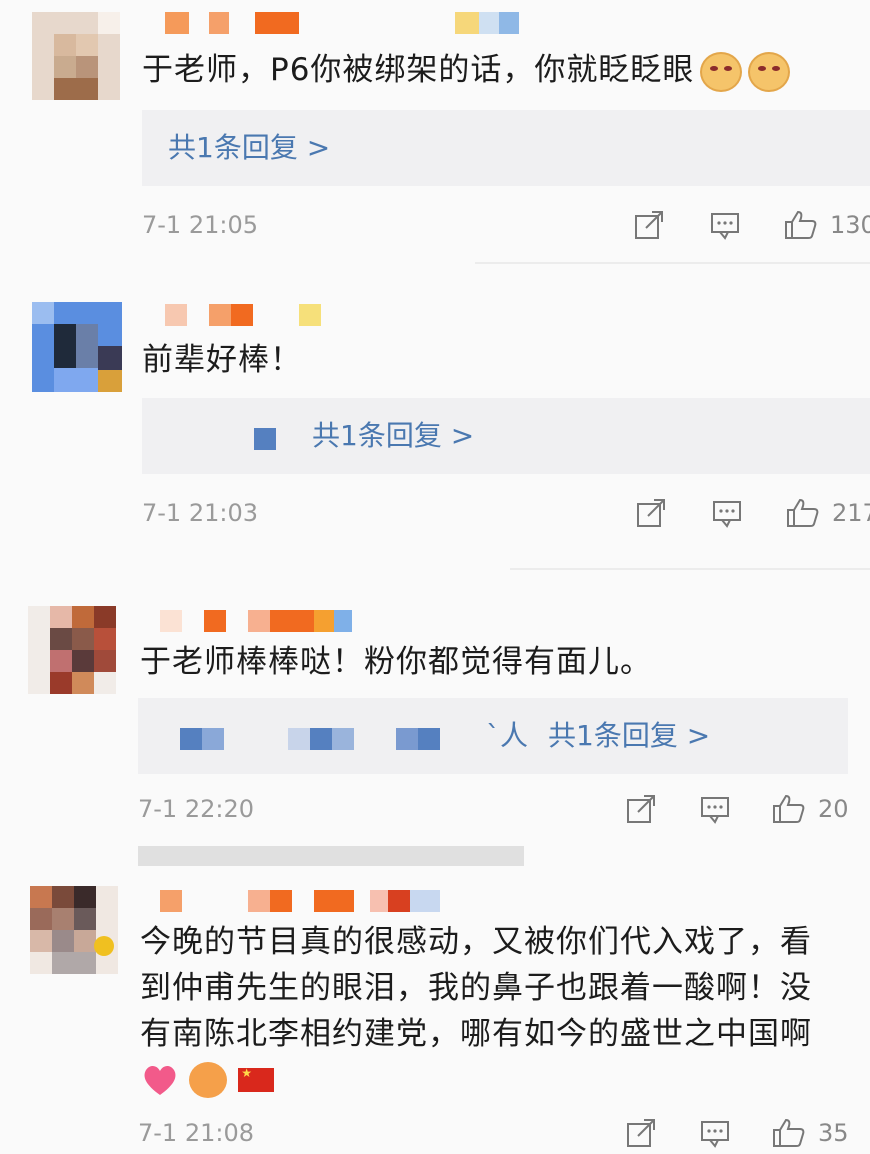  I want to click on heart-emoji-icon, so click(160, 1080).